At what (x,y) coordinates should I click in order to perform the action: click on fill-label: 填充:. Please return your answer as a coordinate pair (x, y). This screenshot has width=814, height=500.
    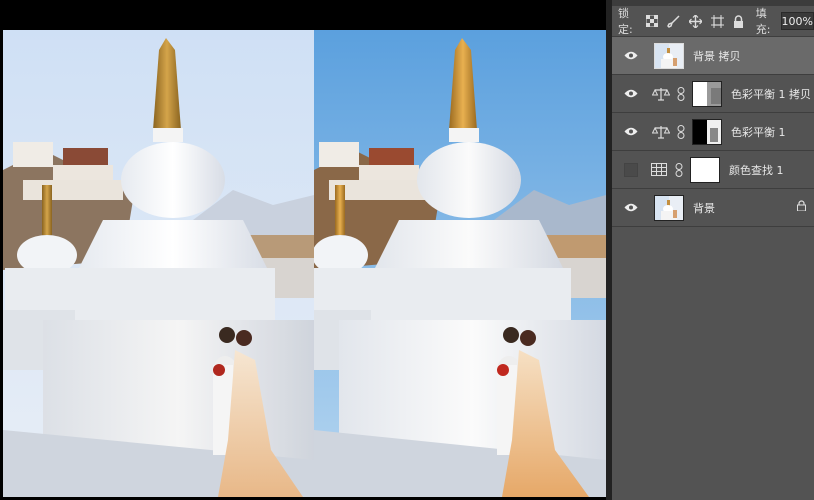
    Looking at the image, I should click on (763, 21).